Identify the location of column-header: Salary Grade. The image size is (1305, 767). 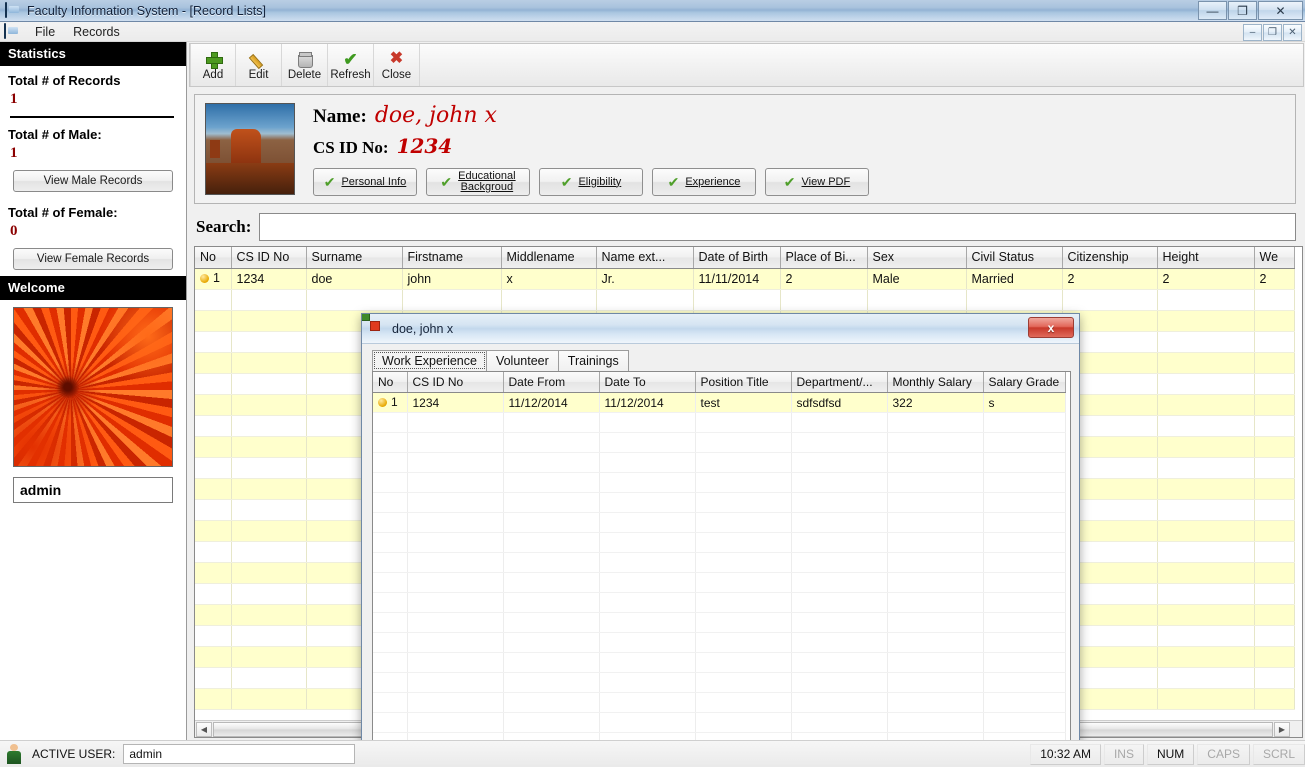
(1024, 382).